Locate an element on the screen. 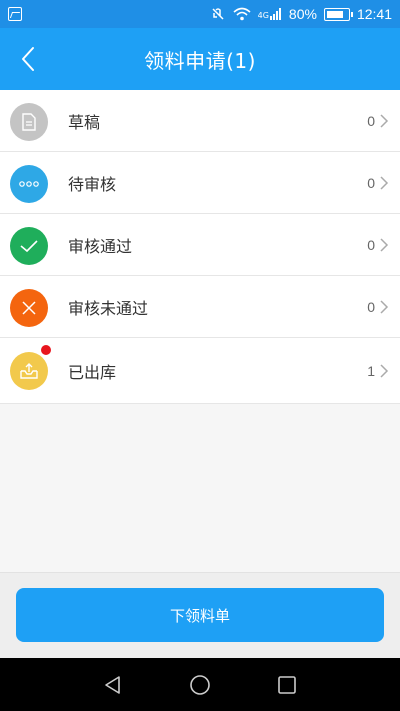  rejected-status-icon is located at coordinates (29, 308).